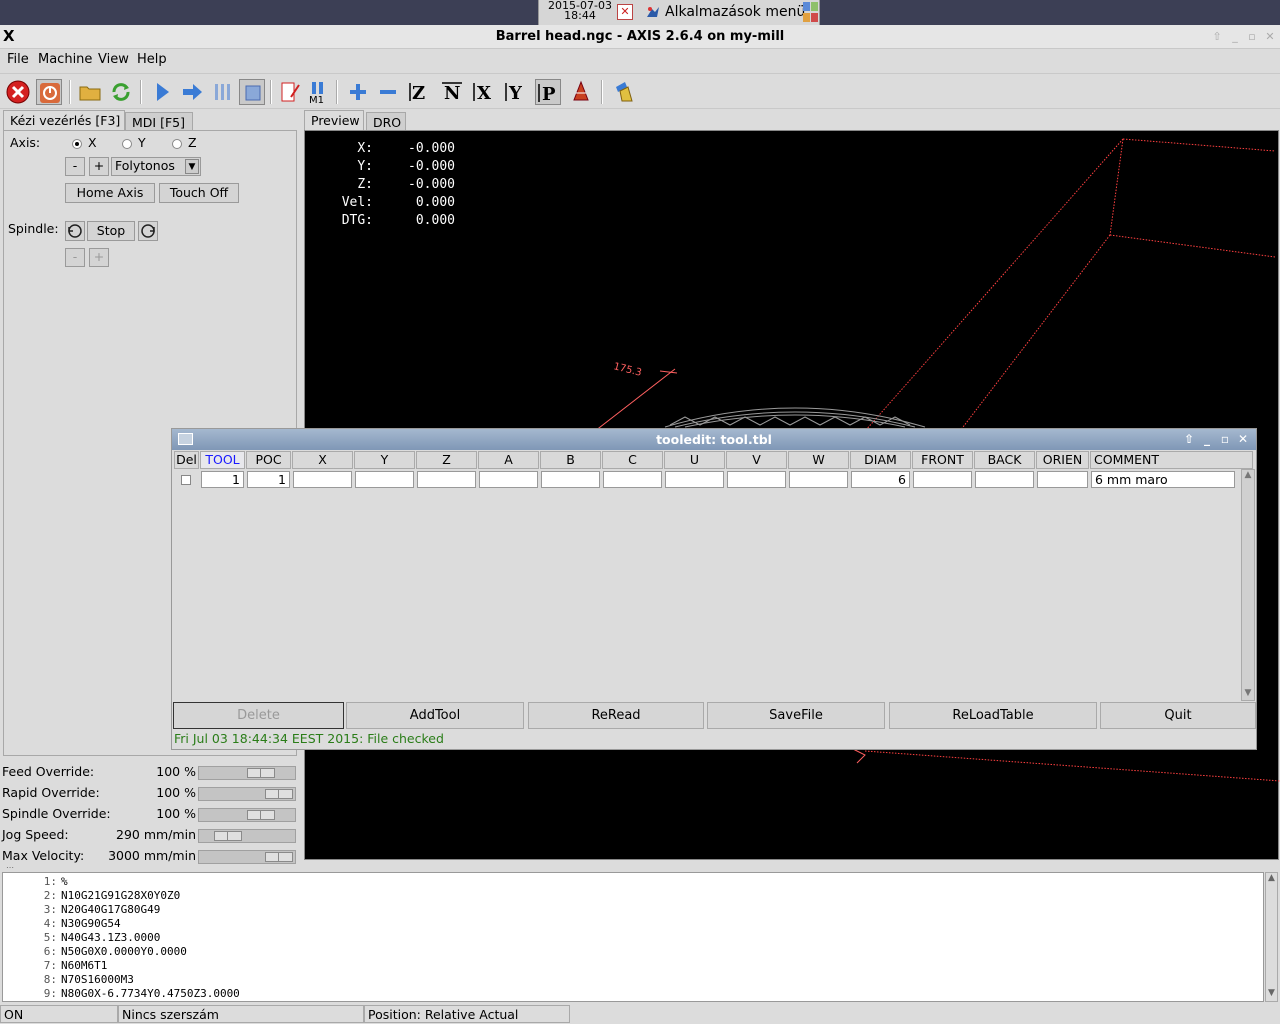 The width and height of the screenshot is (1280, 1024). I want to click on gcode-line: 3: N20G40G17G80G49, so click(82, 910).